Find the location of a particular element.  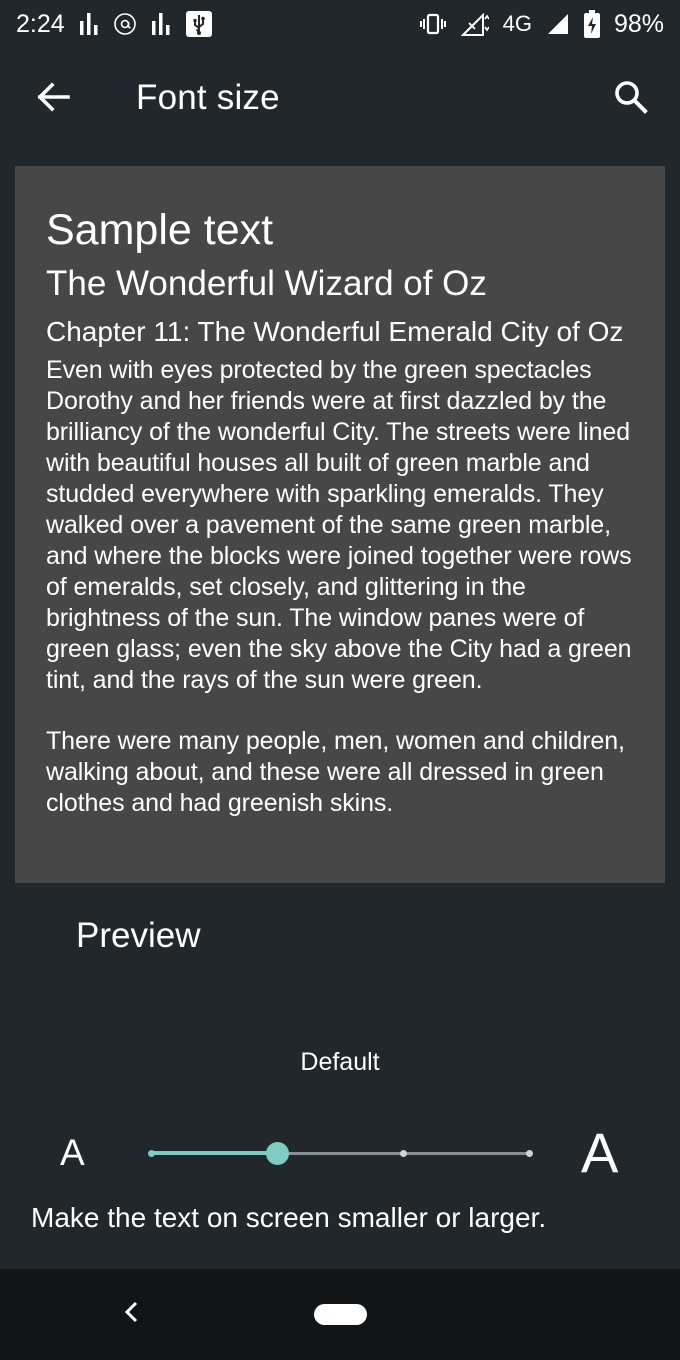

font-size-current-label: Default is located at coordinates (340, 1062).